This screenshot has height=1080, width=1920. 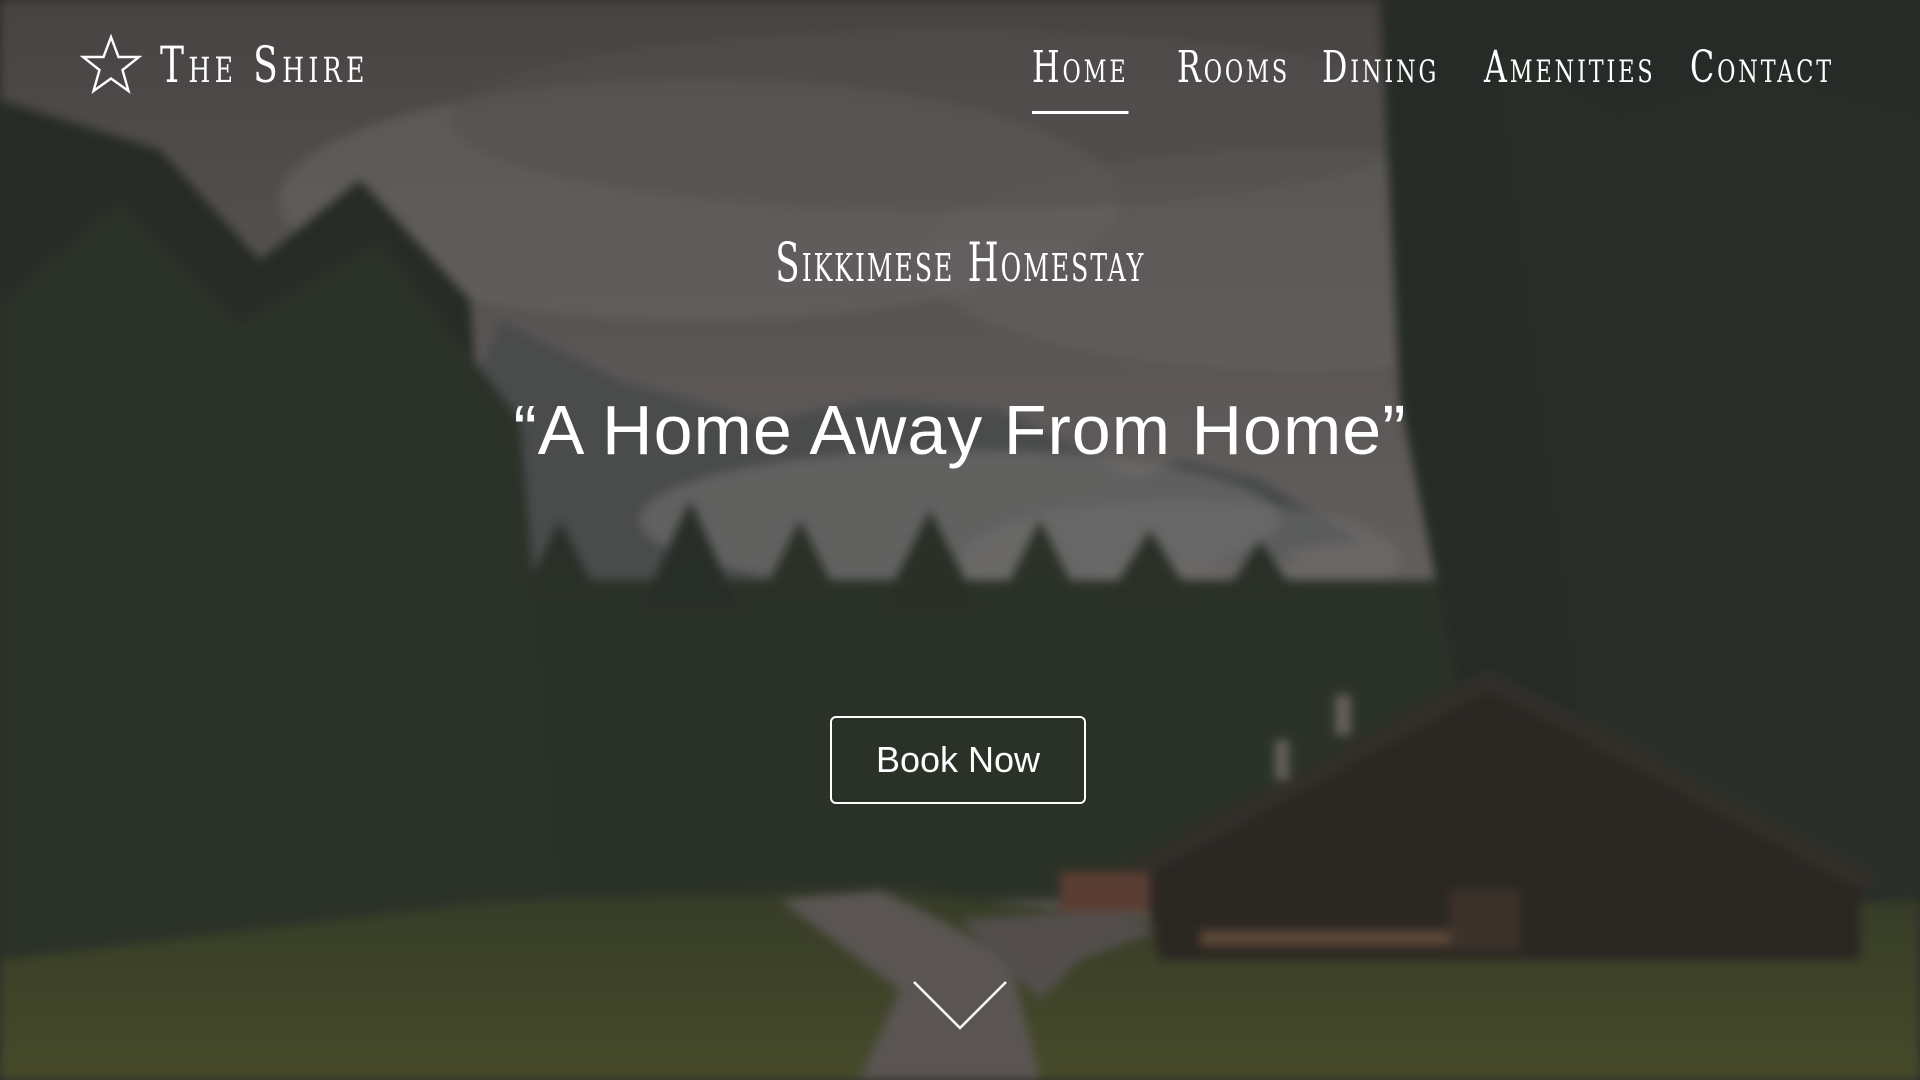 I want to click on site-logo: The Shire, so click(x=265, y=65).